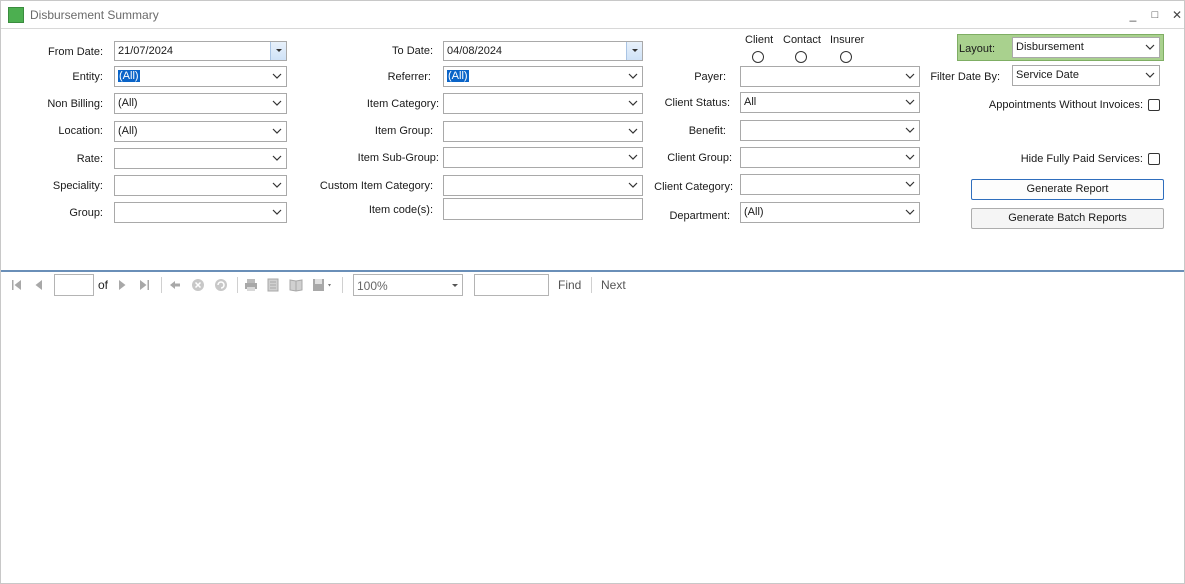  I want to click on stop-icon, so click(198, 285).